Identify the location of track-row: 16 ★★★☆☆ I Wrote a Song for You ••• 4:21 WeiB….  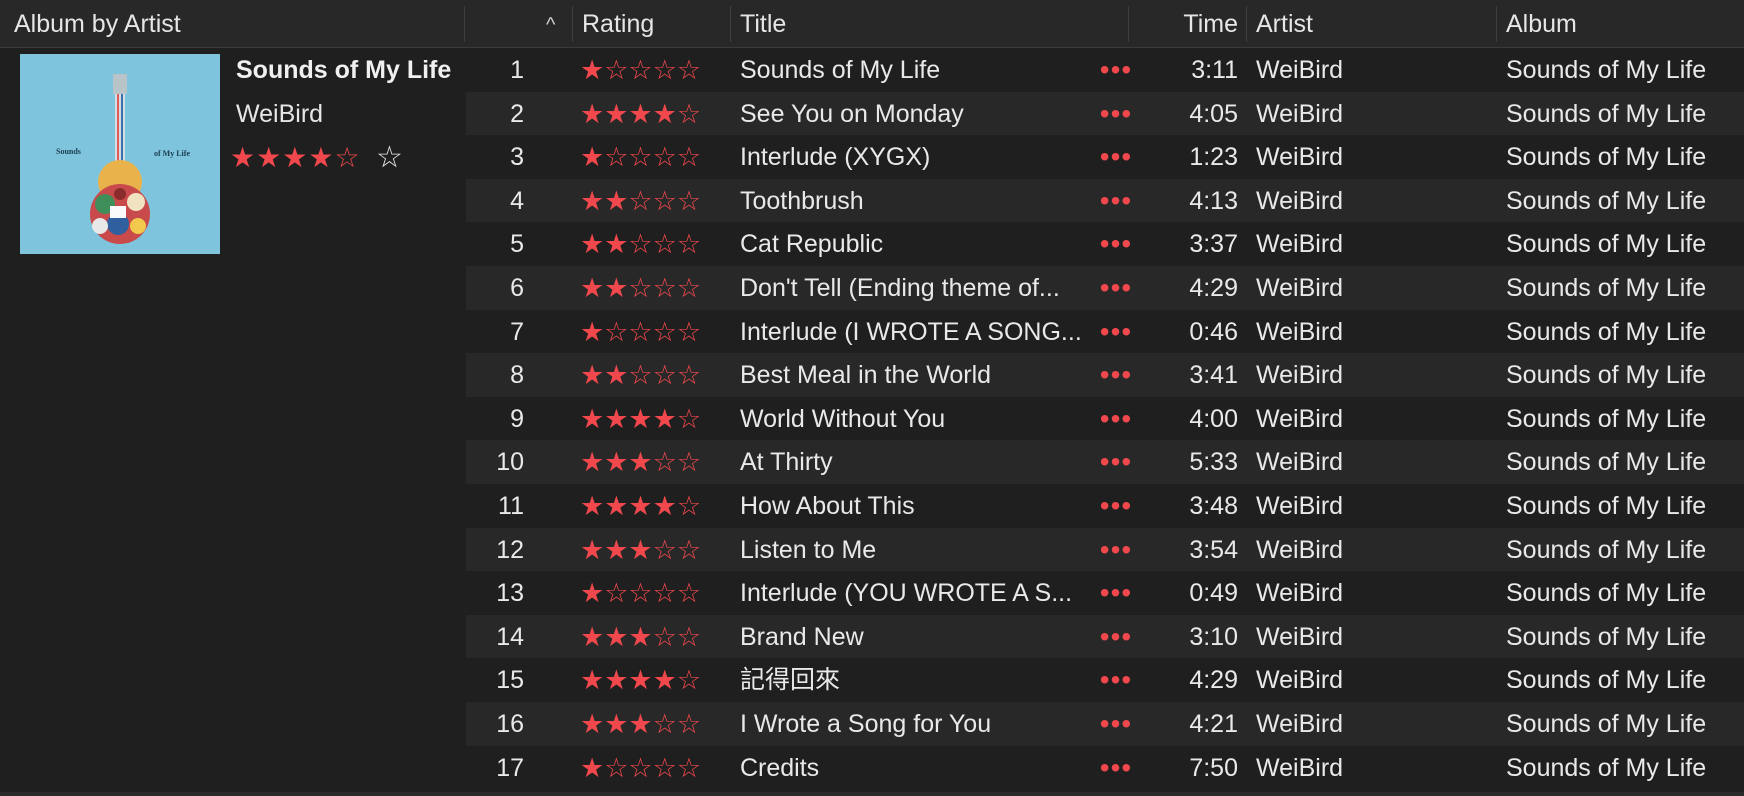
(1105, 724).